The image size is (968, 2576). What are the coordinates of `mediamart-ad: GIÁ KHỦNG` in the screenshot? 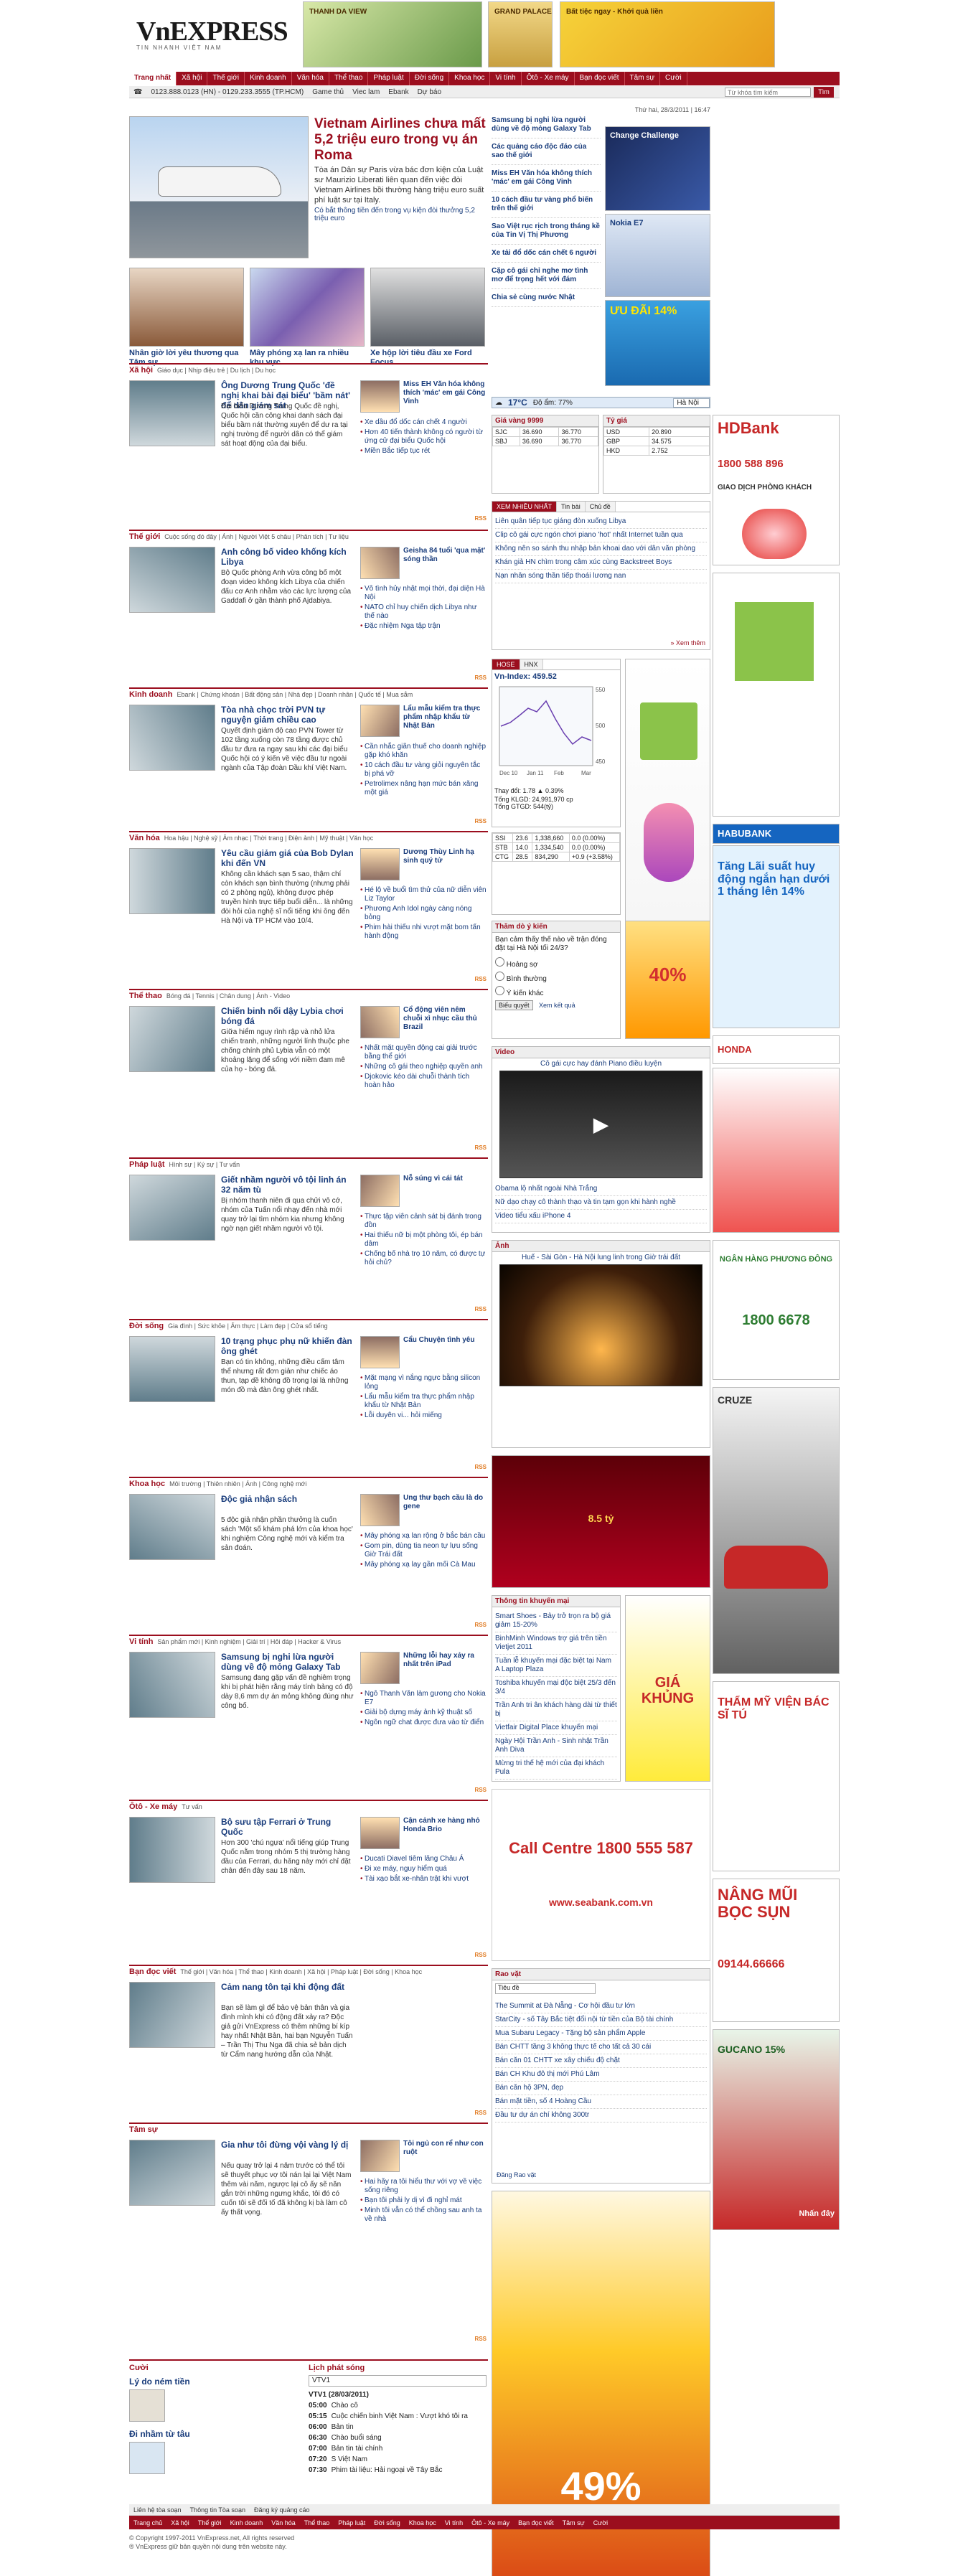 It's located at (667, 1688).